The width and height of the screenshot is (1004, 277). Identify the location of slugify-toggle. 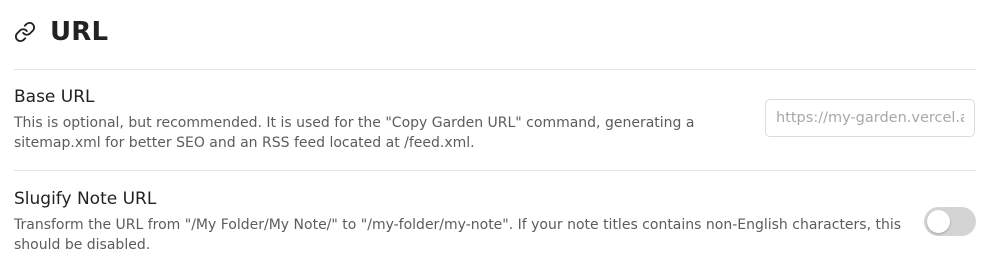
(950, 221).